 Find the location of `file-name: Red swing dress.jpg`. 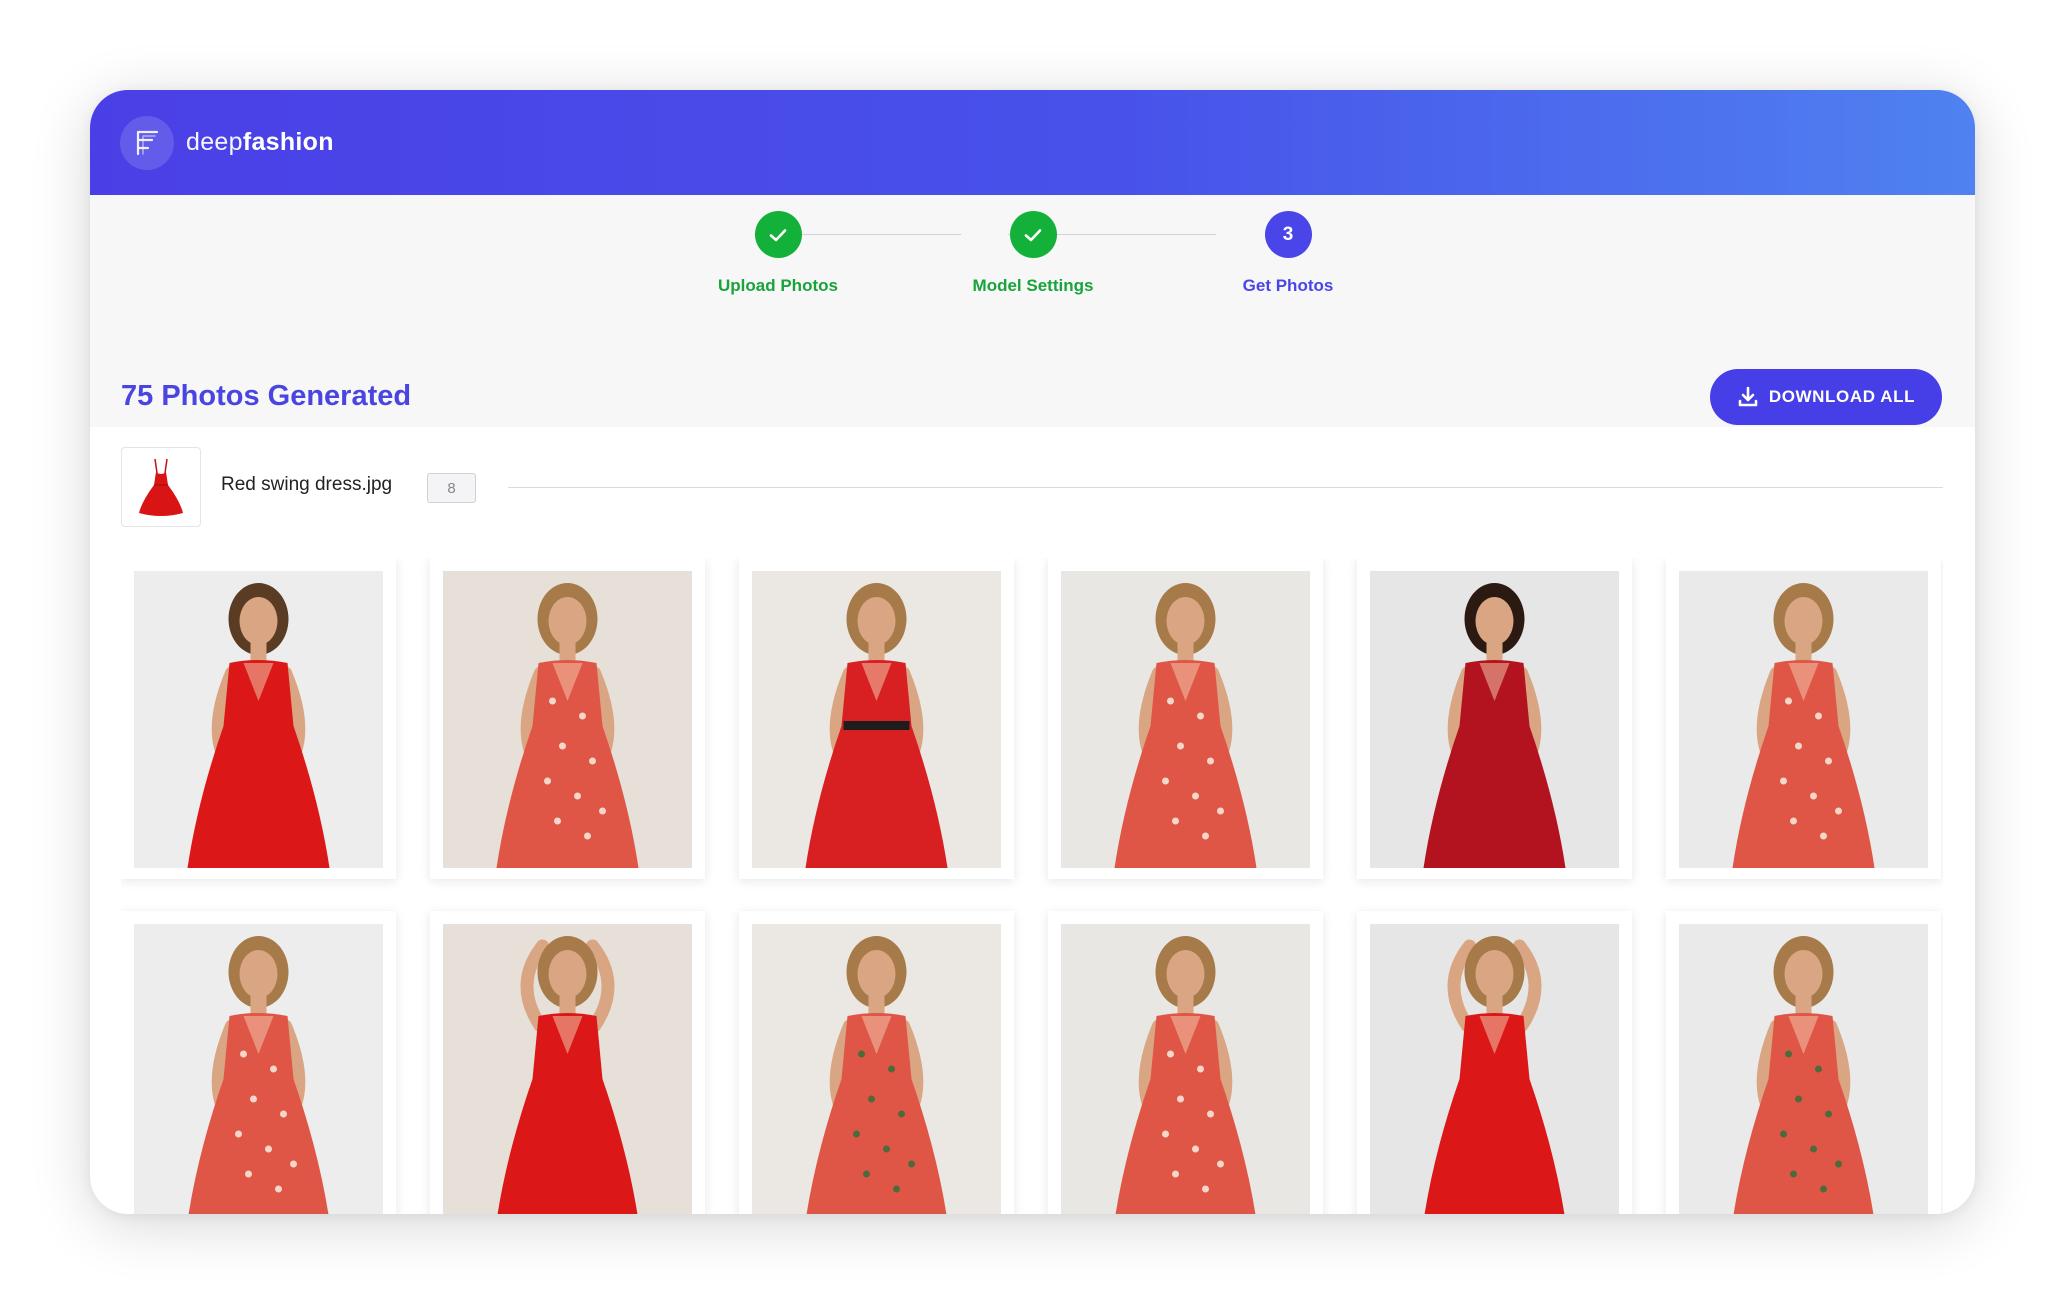

file-name: Red swing dress.jpg is located at coordinates (307, 484).